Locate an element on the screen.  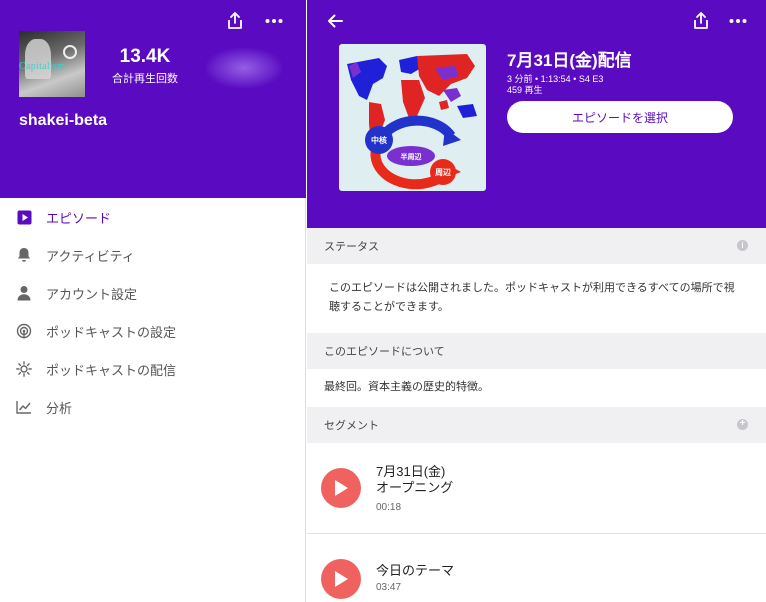
cover-title: Capitalism is located at coordinates (42, 66).